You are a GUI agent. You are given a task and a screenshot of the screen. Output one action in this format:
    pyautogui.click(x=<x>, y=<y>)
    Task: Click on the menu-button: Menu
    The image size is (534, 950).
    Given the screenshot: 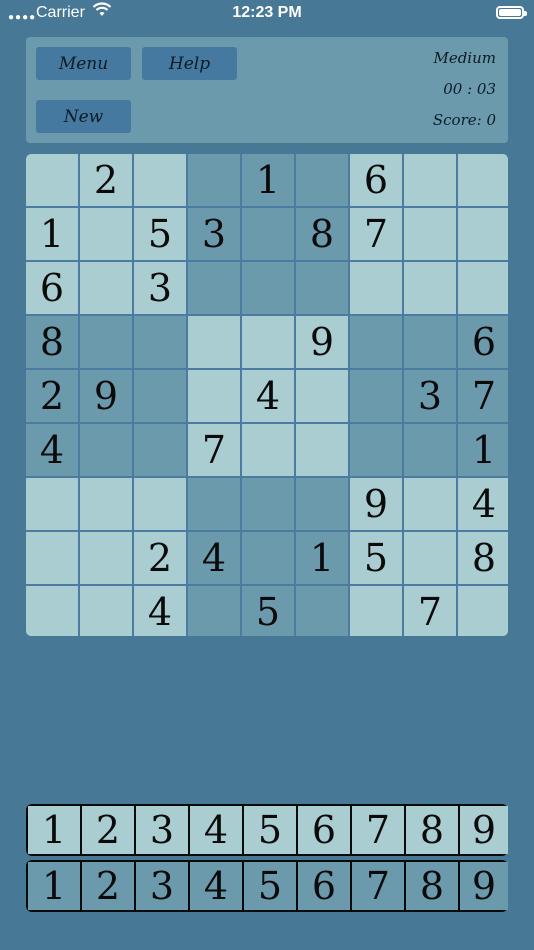 What is the action you would take?
    pyautogui.click(x=83, y=63)
    